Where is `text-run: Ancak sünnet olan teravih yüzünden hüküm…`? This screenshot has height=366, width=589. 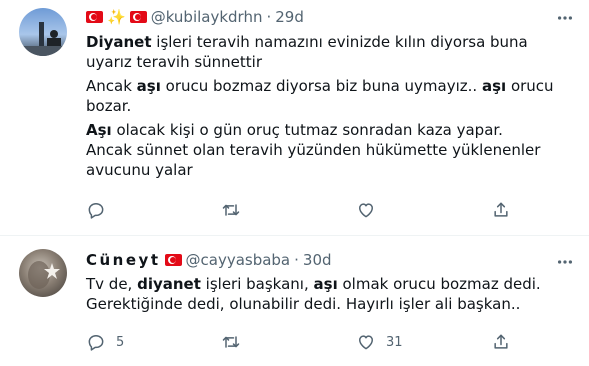
text-run: Ancak sünnet olan teravih yüzünden hüküm… is located at coordinates (313, 160).